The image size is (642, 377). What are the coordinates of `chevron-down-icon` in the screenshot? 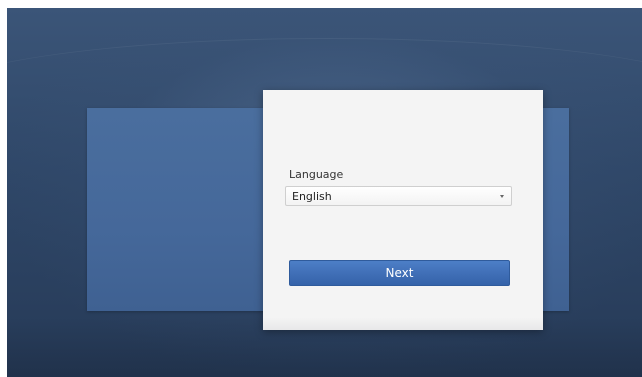 It's located at (502, 196).